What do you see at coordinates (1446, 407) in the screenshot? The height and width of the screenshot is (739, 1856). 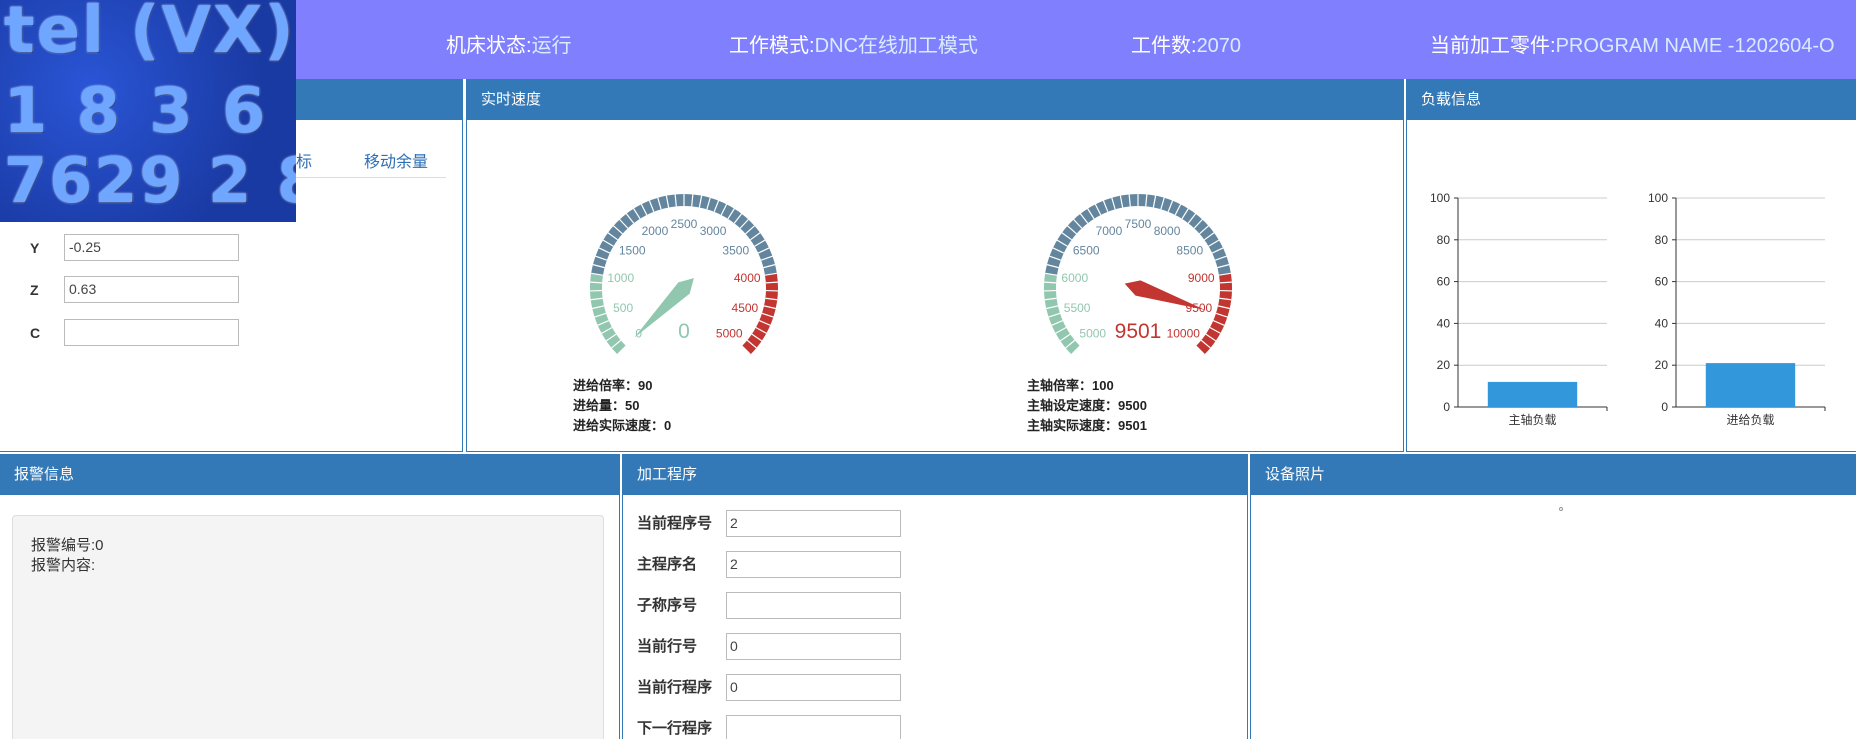 I see `load-ytick-label-0-0: 0` at bounding box center [1446, 407].